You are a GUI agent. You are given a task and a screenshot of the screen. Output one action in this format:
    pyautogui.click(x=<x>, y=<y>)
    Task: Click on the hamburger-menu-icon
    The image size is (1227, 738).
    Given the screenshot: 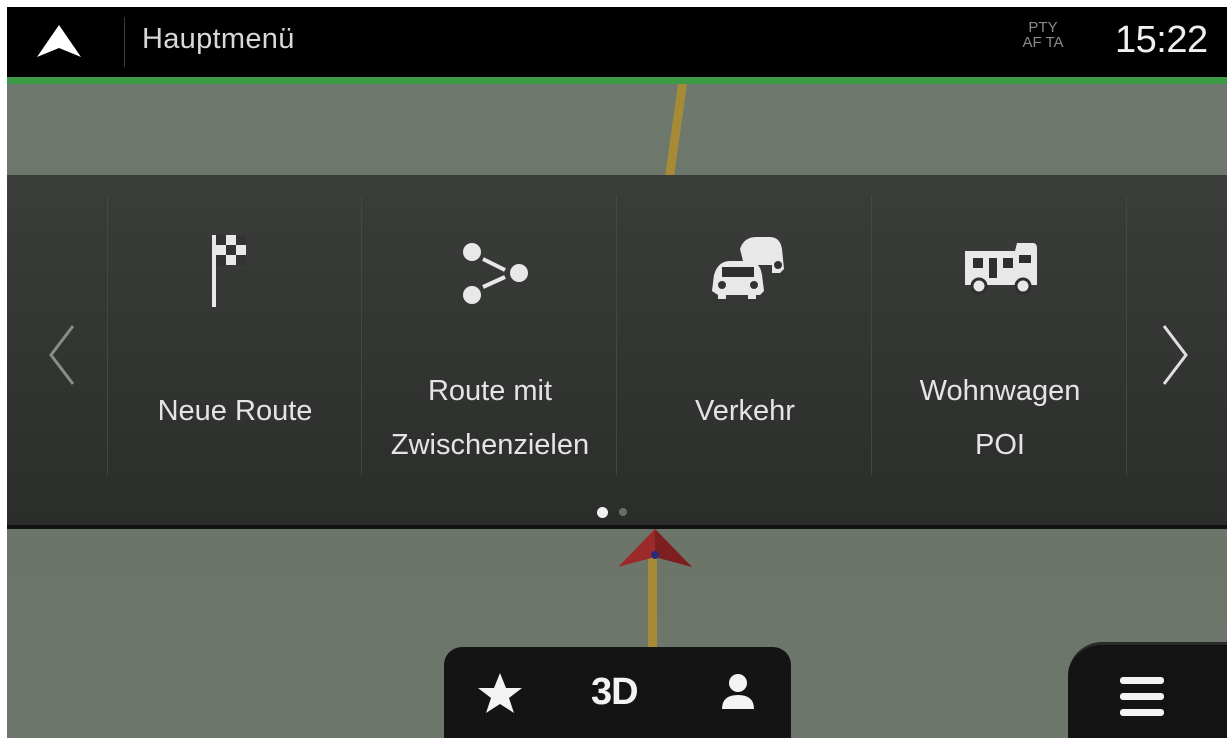 What is the action you would take?
    pyautogui.click(x=1142, y=696)
    